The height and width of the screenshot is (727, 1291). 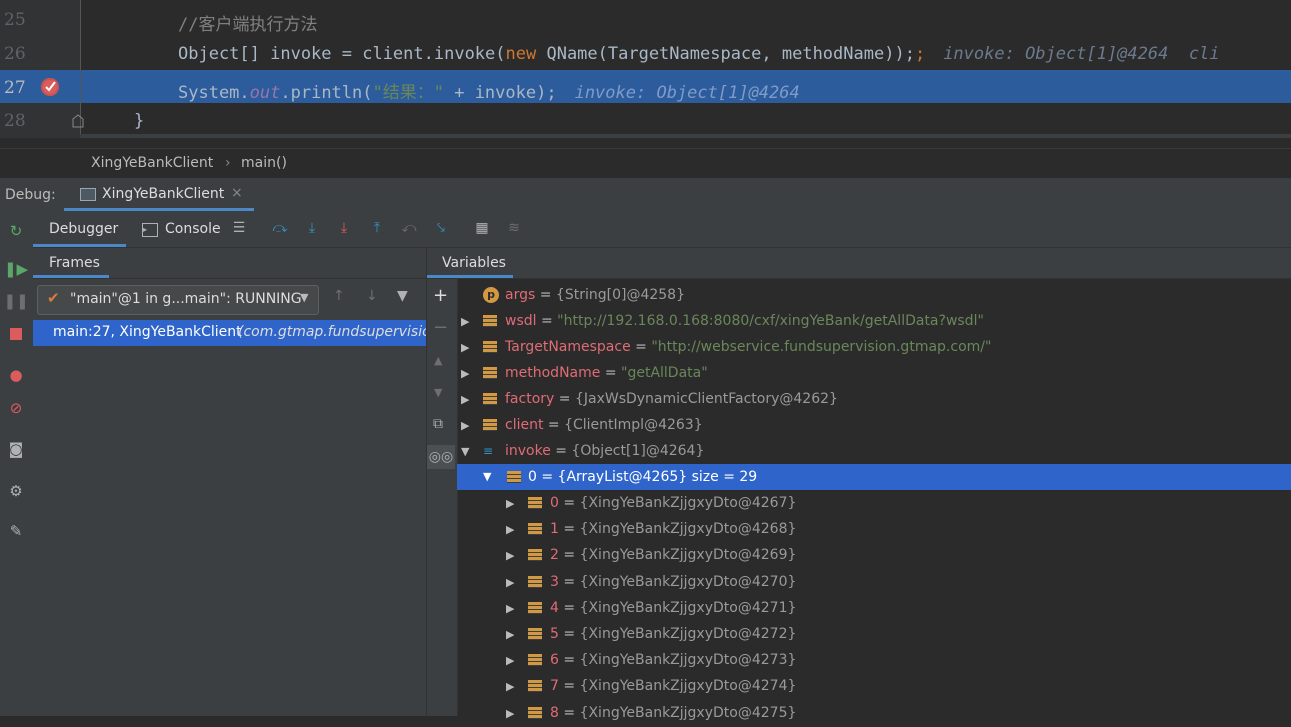 What do you see at coordinates (409, 228) in the screenshot?
I see `drop-frame-icon: ⤺` at bounding box center [409, 228].